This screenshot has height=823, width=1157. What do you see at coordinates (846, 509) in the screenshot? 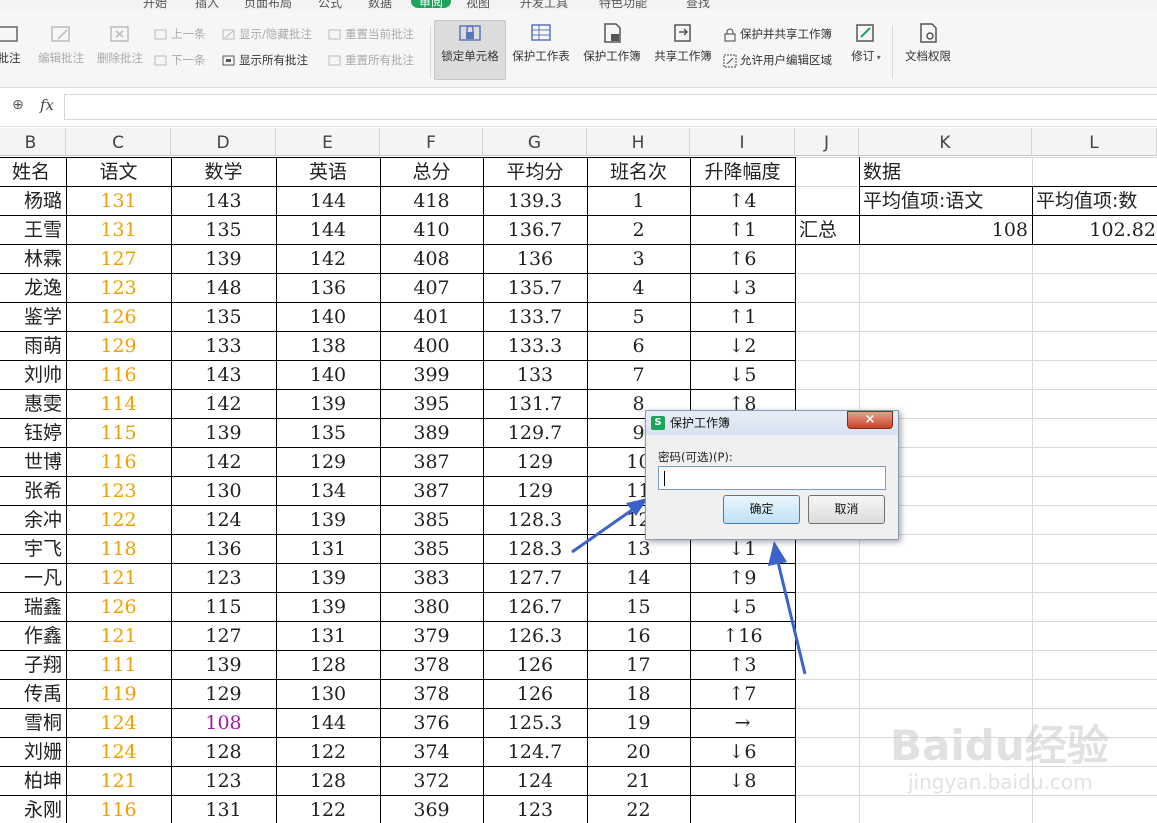
I see `cancel-button: 取消` at bounding box center [846, 509].